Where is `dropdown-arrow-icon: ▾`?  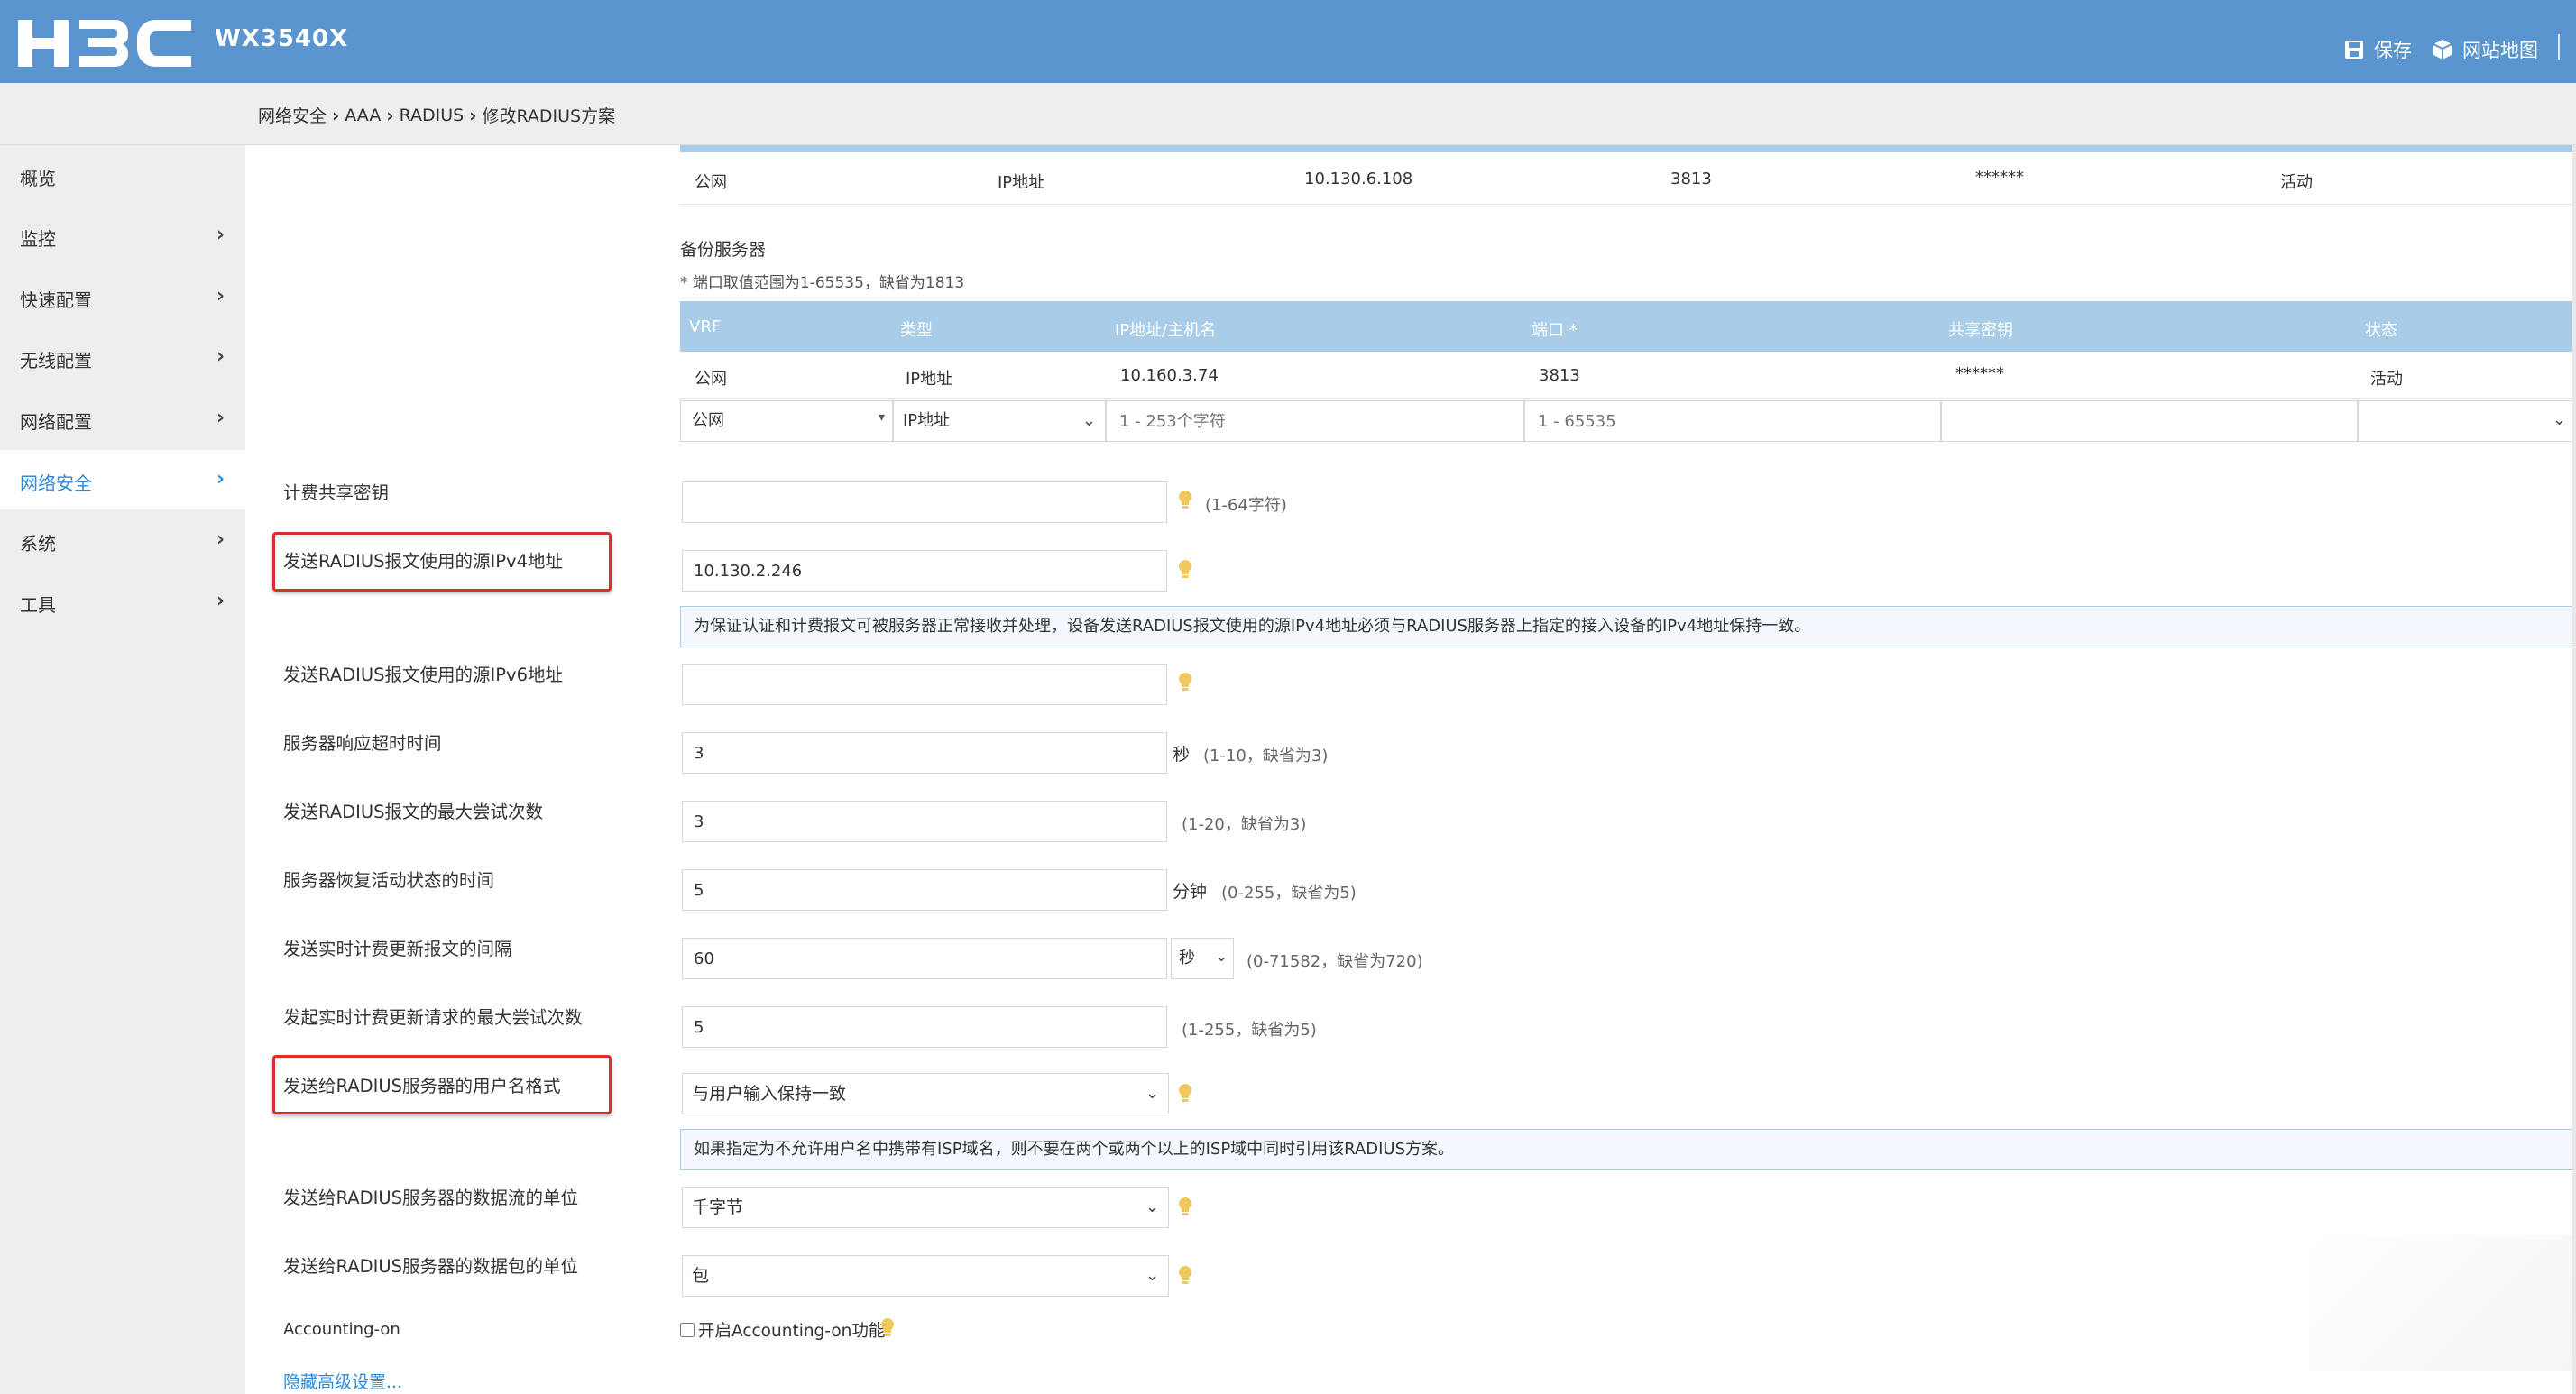
dropdown-arrow-icon: ▾ is located at coordinates (881, 418).